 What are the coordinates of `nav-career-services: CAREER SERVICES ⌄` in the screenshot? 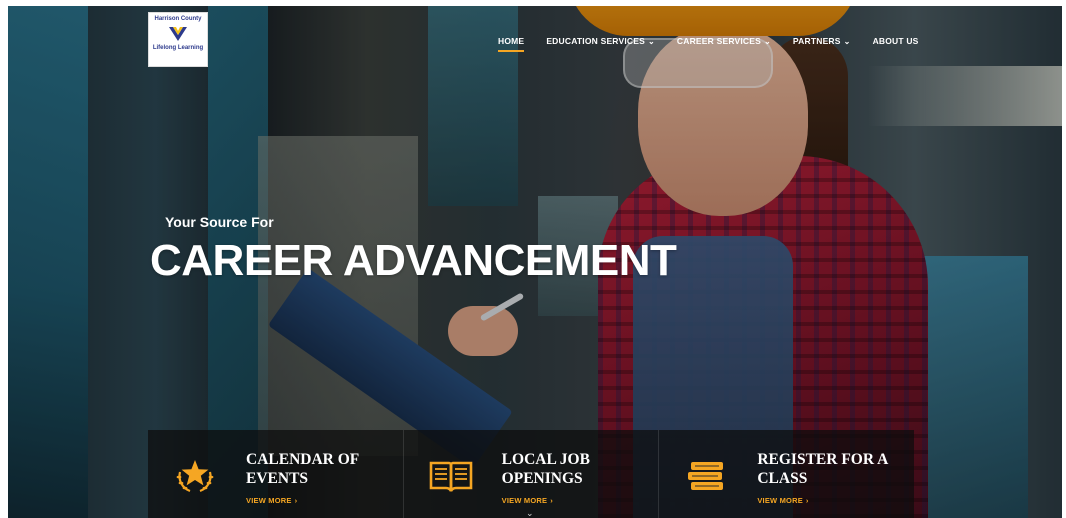 It's located at (724, 46).